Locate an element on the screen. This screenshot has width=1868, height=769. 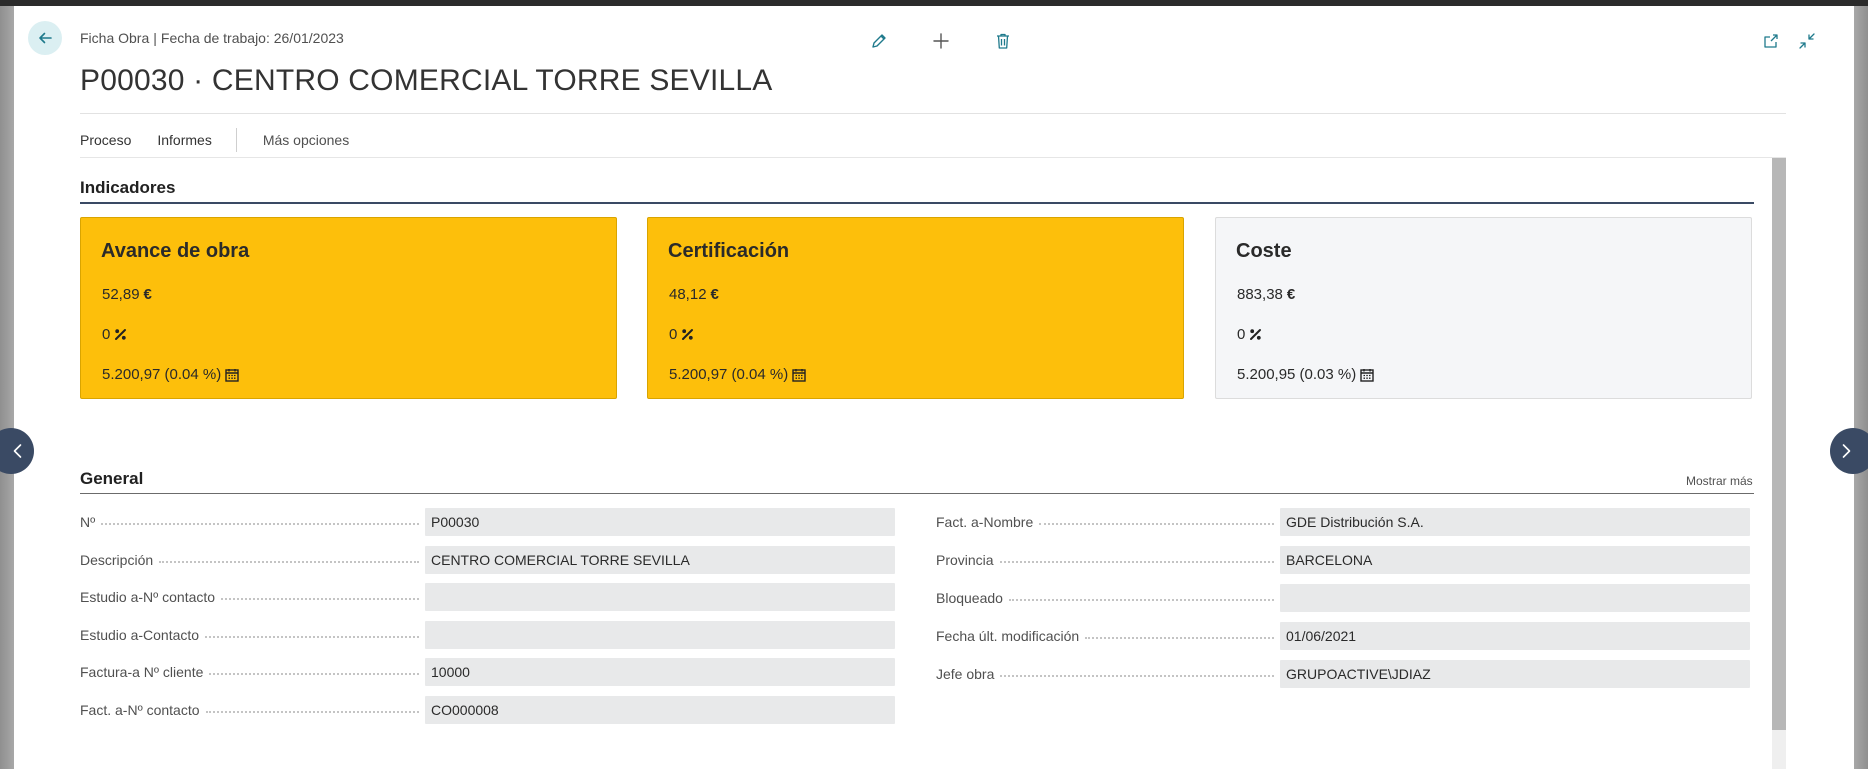
field-value: 01/06/2021 is located at coordinates (1515, 636).